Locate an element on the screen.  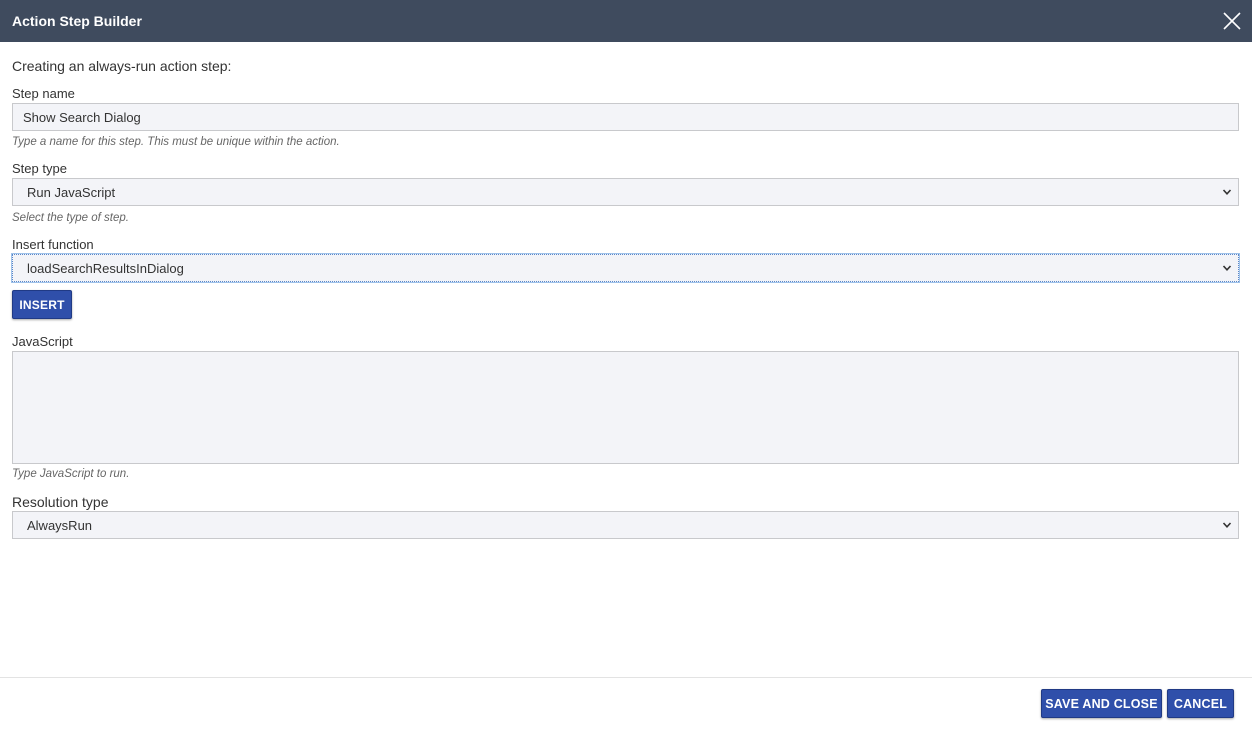
step-type-label: Step type is located at coordinates (39, 168).